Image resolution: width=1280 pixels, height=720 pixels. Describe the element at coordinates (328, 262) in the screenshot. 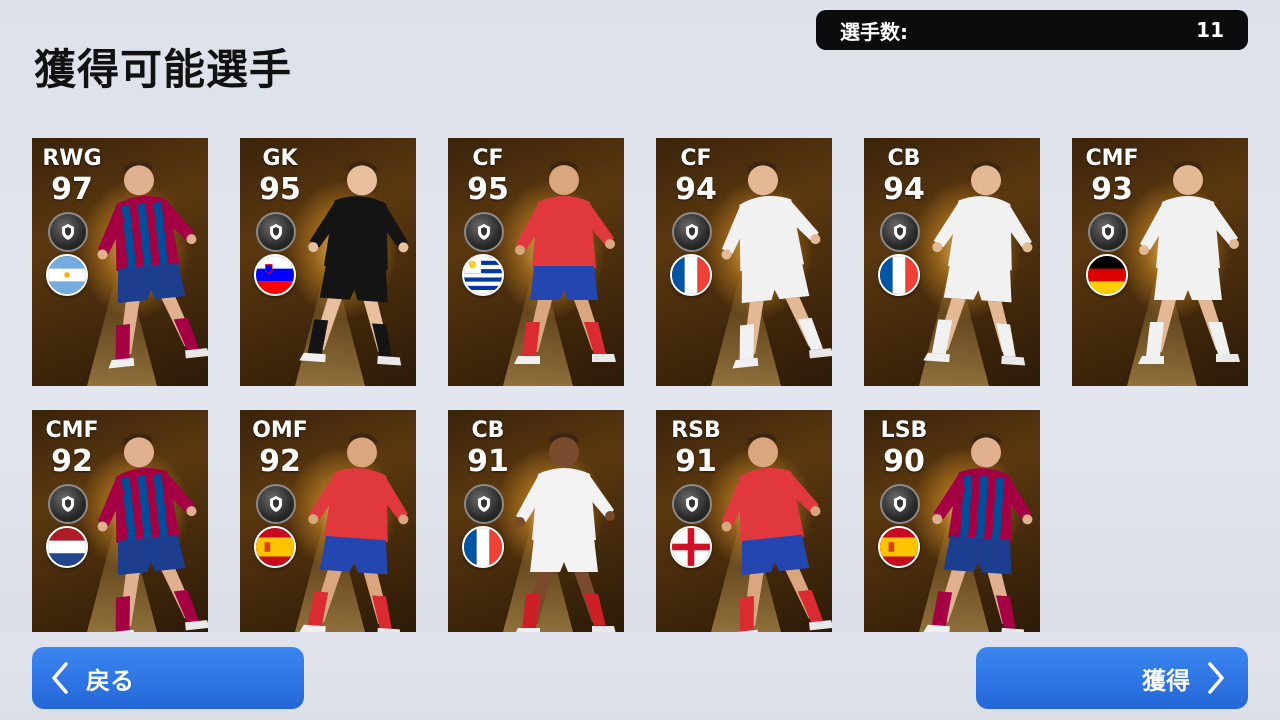

I see `player-card: GK 95` at that location.